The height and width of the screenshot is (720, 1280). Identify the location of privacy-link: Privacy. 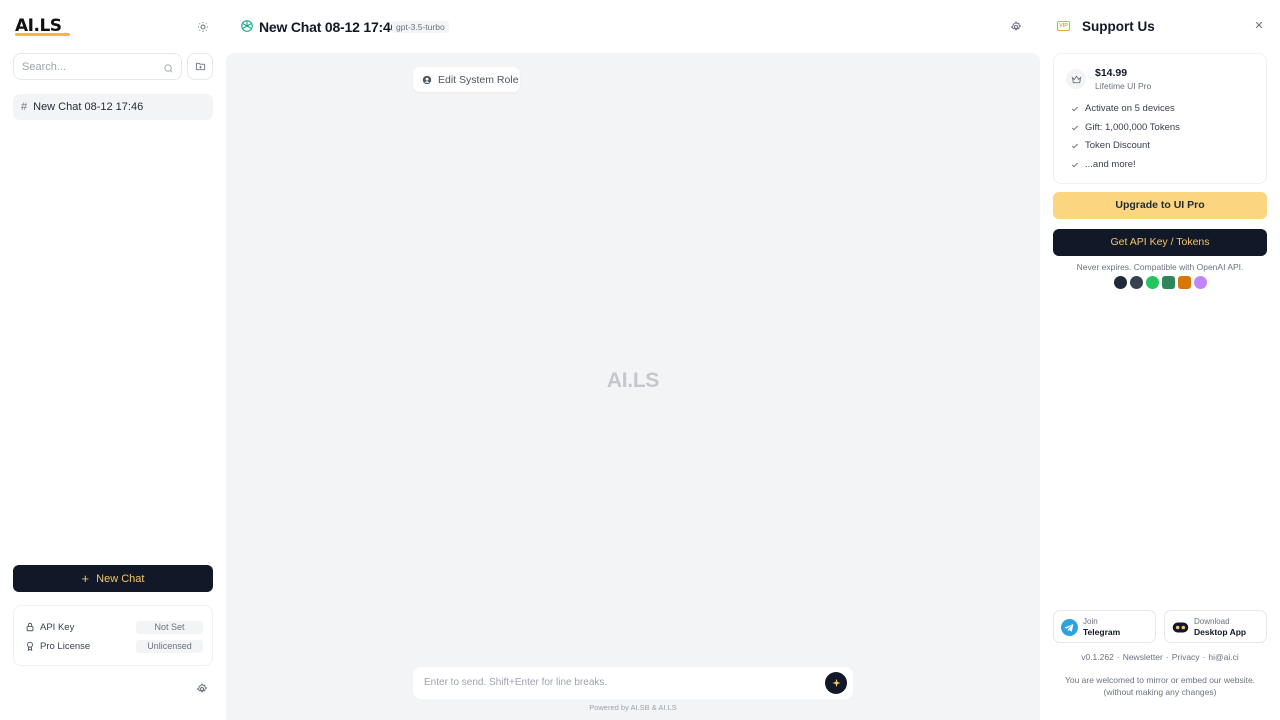
(1186, 657).